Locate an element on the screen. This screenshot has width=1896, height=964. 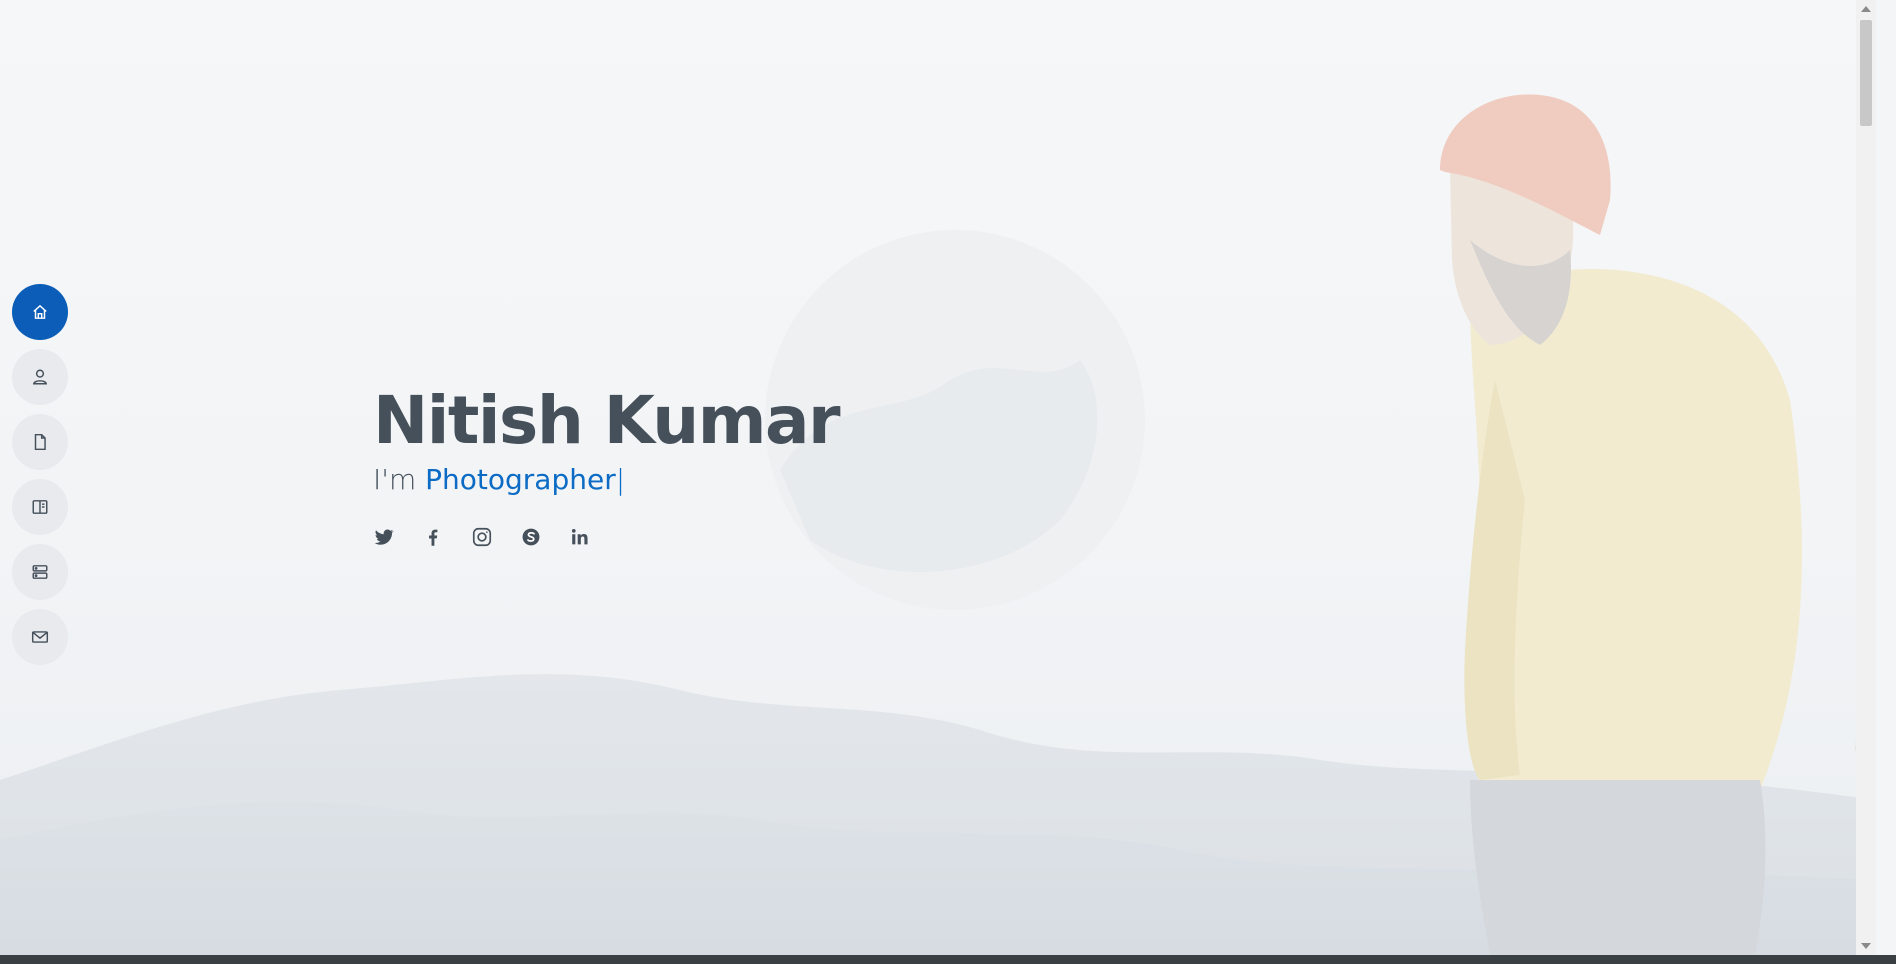
side-navigation is located at coordinates (40, 474).